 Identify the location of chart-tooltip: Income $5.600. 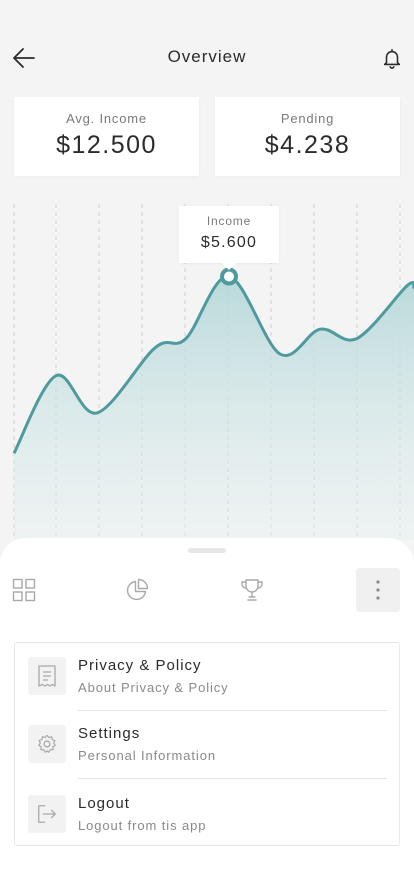
(229, 238).